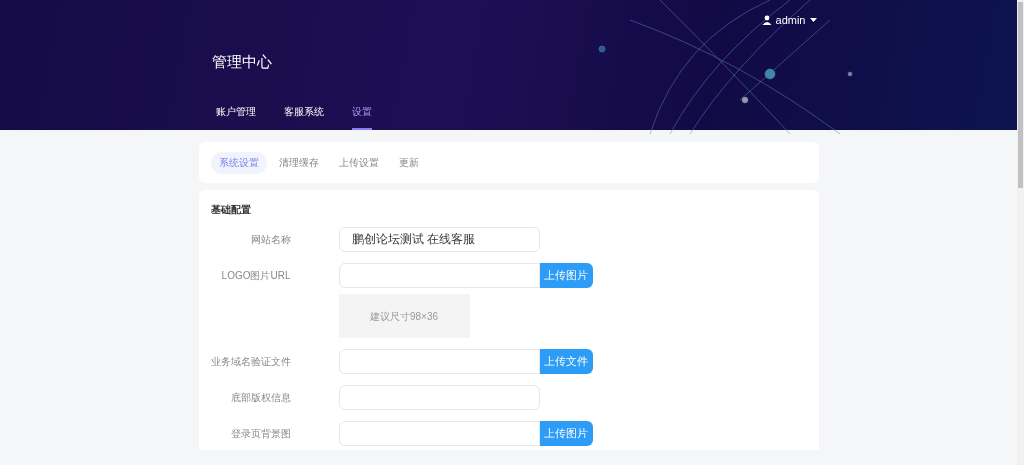 This screenshot has height=465, width=1024. Describe the element at coordinates (404, 316) in the screenshot. I see `image-upload-field: 建议尺寸98×36` at that location.